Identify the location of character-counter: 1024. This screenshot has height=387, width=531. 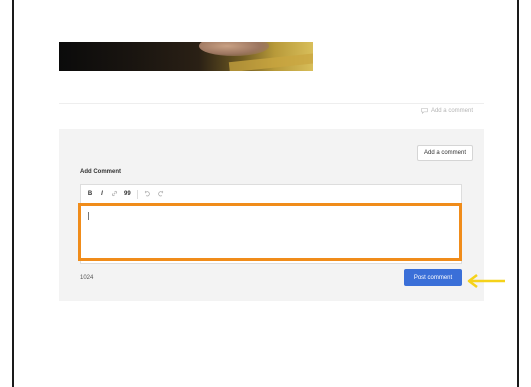
(87, 278).